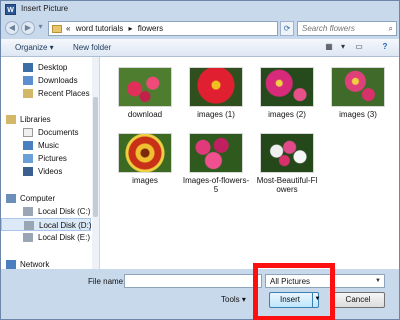  Describe the element at coordinates (391, 29) in the screenshot. I see `search-icon: ⌕` at that location.